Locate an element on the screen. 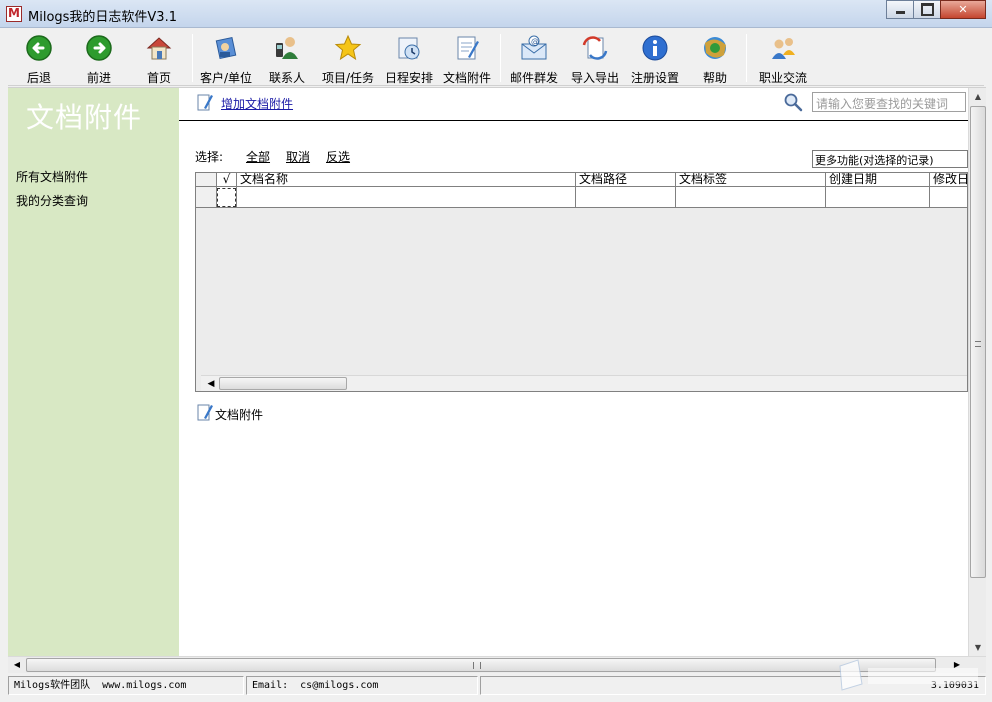 This screenshot has width=992, height=702. select-label: 选择: is located at coordinates (209, 157).